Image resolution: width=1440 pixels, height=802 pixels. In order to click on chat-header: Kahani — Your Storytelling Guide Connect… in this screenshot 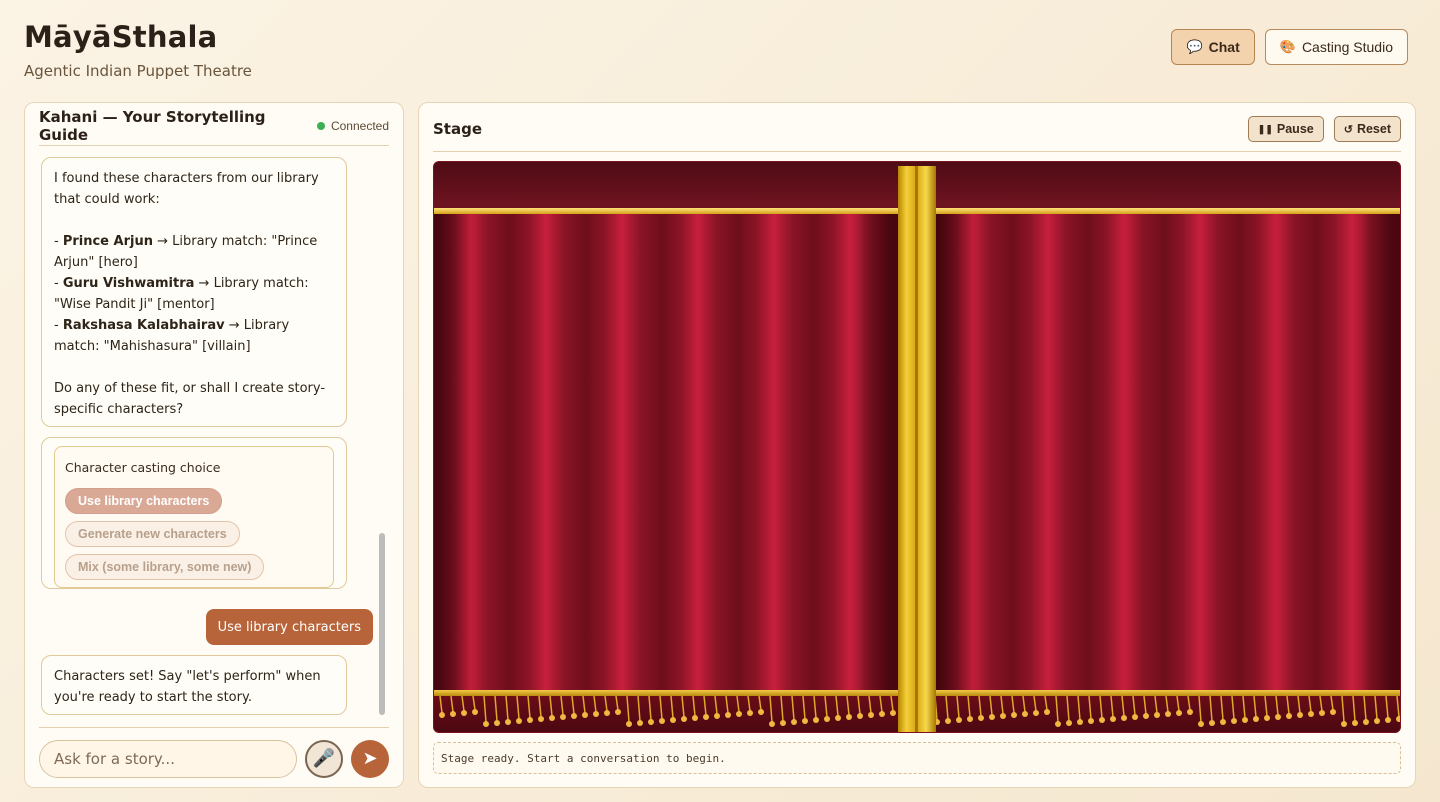, I will do `click(214, 124)`.